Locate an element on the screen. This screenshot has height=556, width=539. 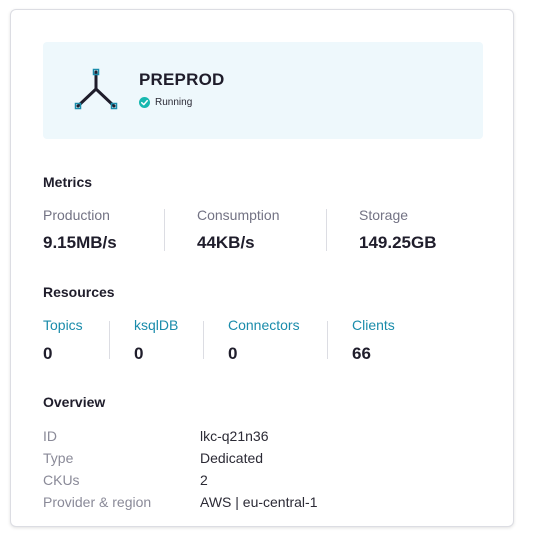
overview-provider-region-value: AWS | eu-central-1 is located at coordinates (259, 502).